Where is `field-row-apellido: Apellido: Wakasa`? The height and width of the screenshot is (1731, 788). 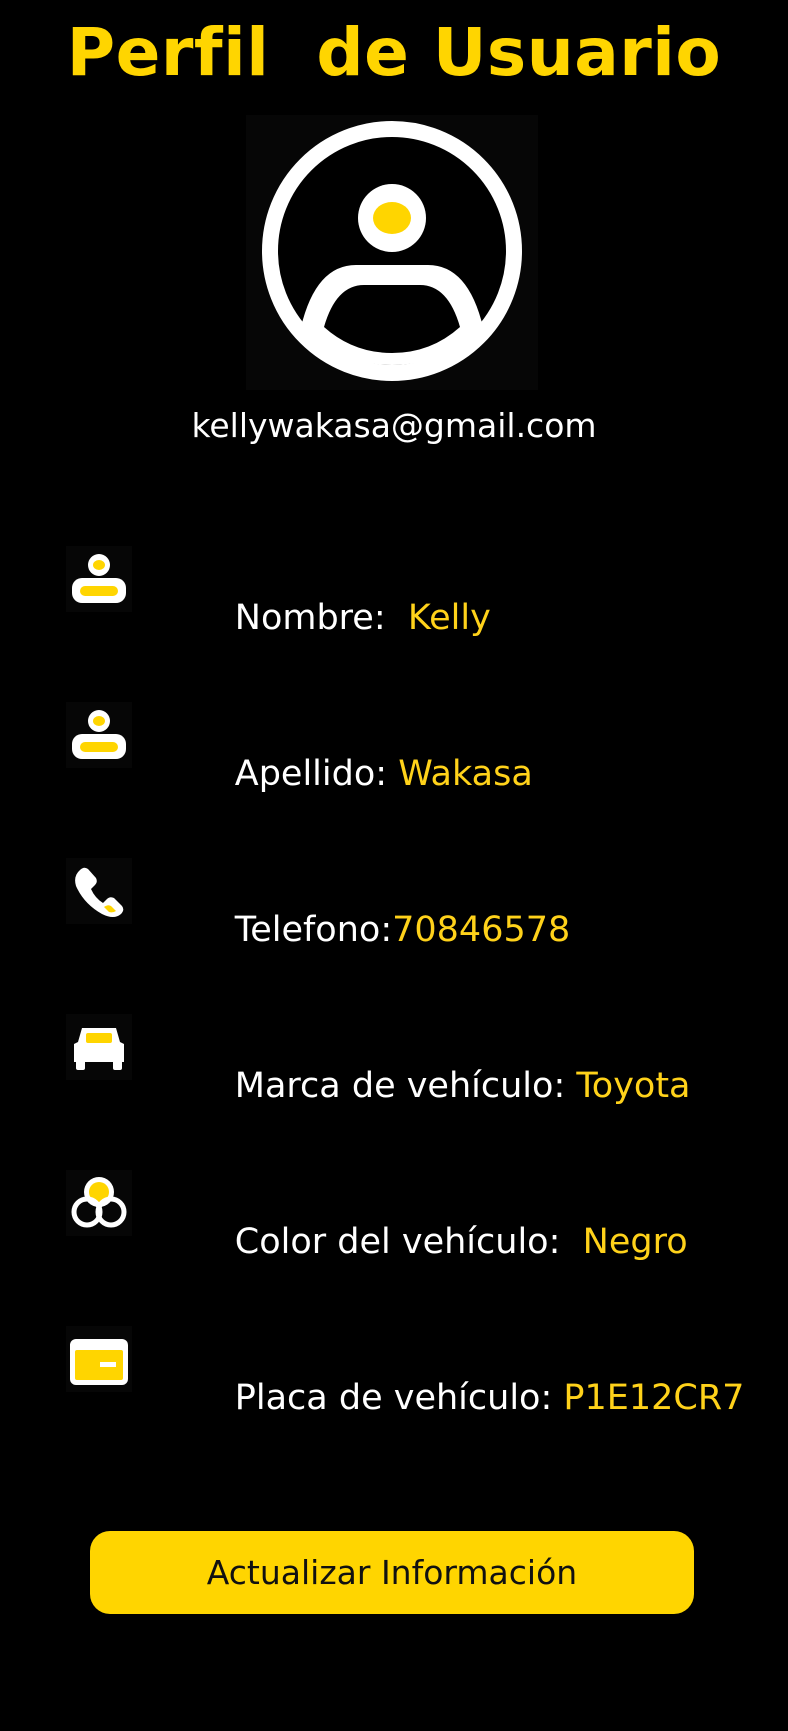 field-row-apellido: Apellido: Wakasa is located at coordinates (394, 748).